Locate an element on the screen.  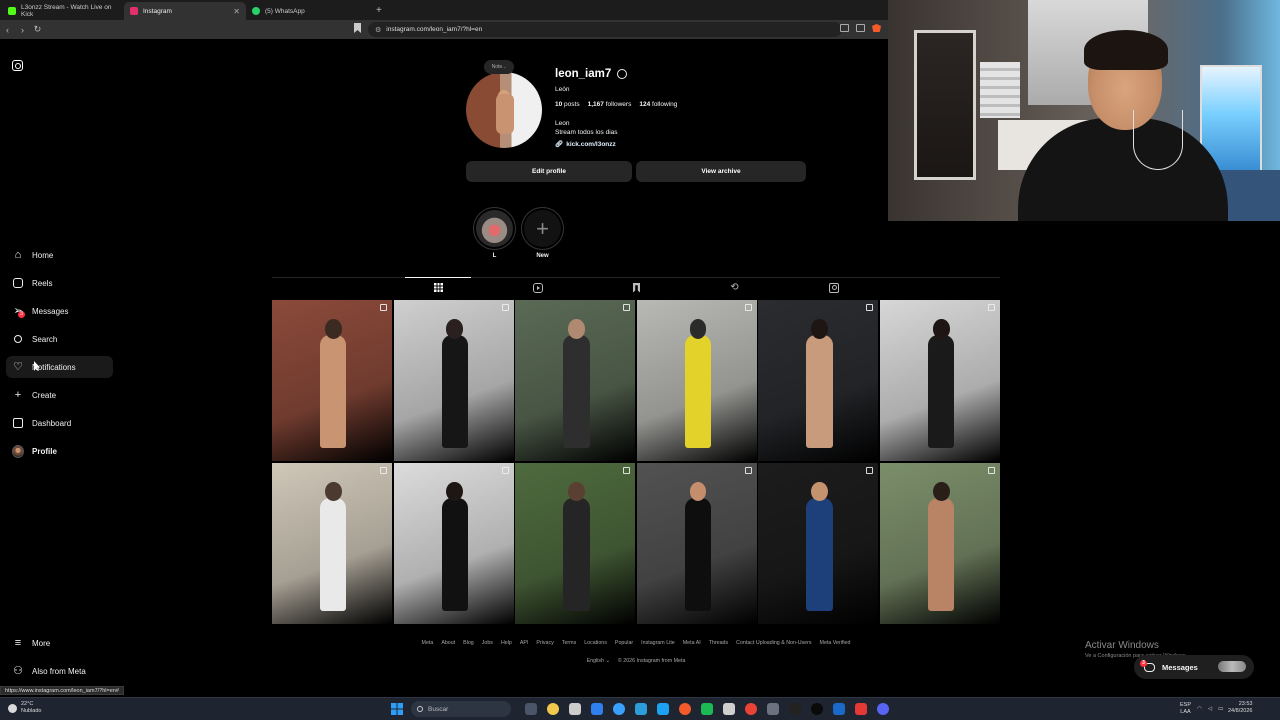
new-tab-button: + is located at coordinates (379, 11).